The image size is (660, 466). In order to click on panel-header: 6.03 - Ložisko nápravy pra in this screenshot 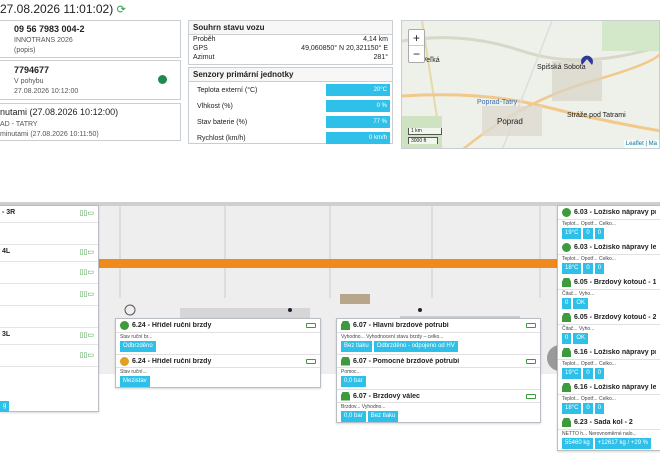, I will do `click(609, 213)`.